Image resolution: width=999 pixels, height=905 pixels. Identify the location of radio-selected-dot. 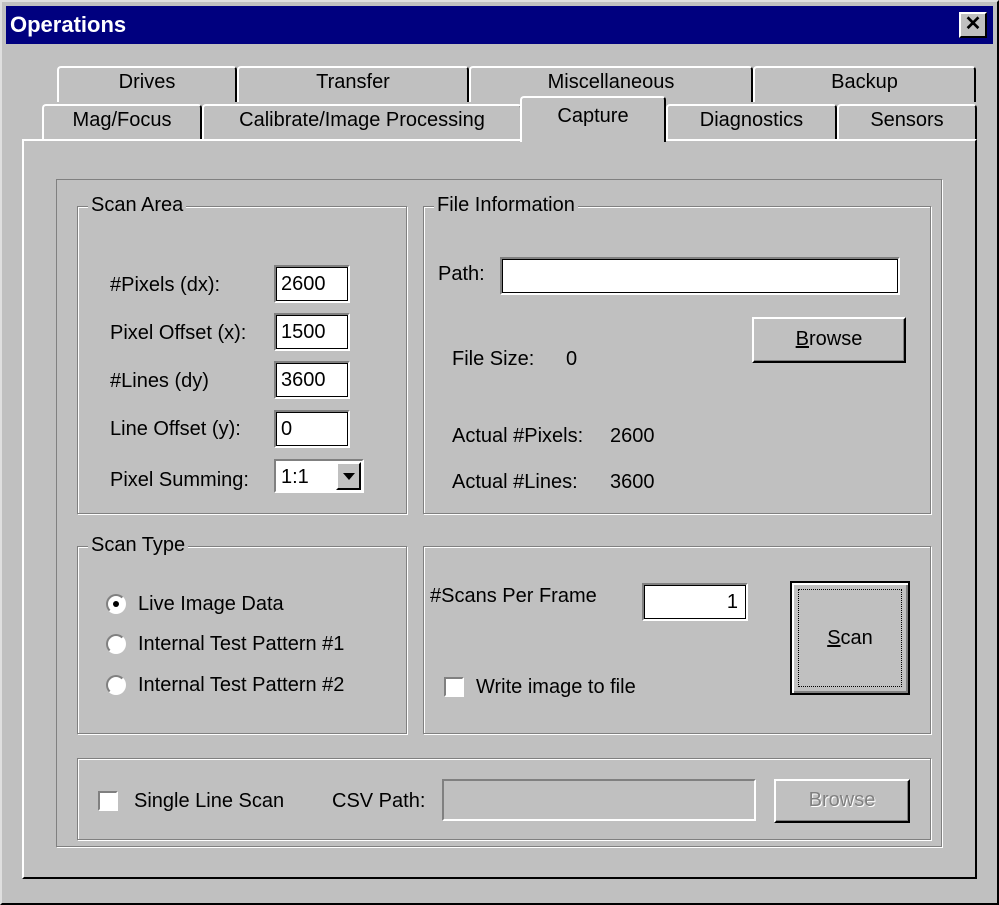
(116, 604).